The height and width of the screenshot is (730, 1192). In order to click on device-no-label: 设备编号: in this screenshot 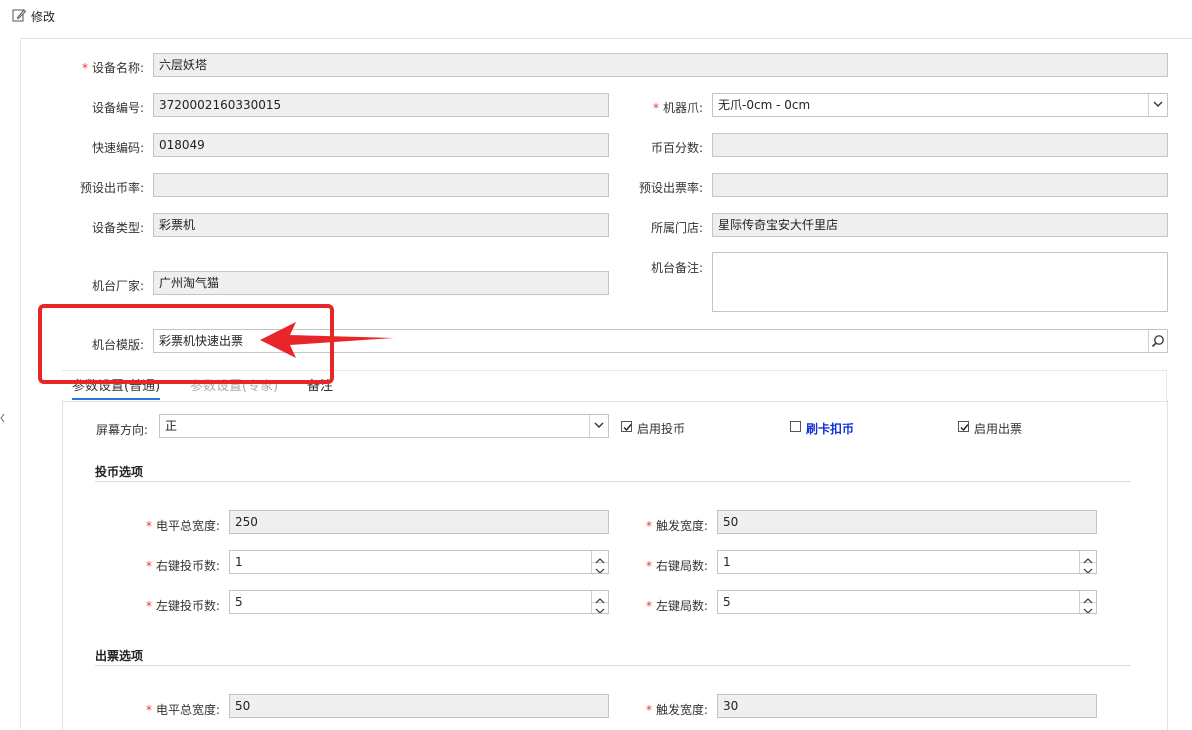, I will do `click(117, 108)`.